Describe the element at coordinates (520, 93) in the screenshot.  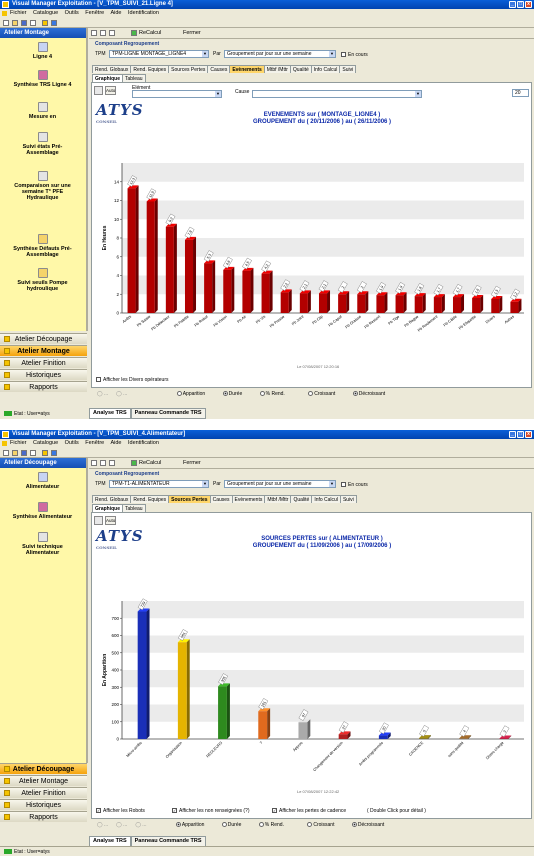
I see `count-stepper: 20` at that location.